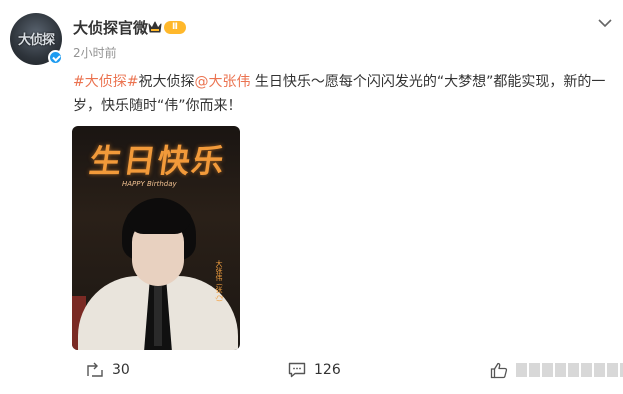  I want to click on member-badge: Ⅱ, so click(167, 27).